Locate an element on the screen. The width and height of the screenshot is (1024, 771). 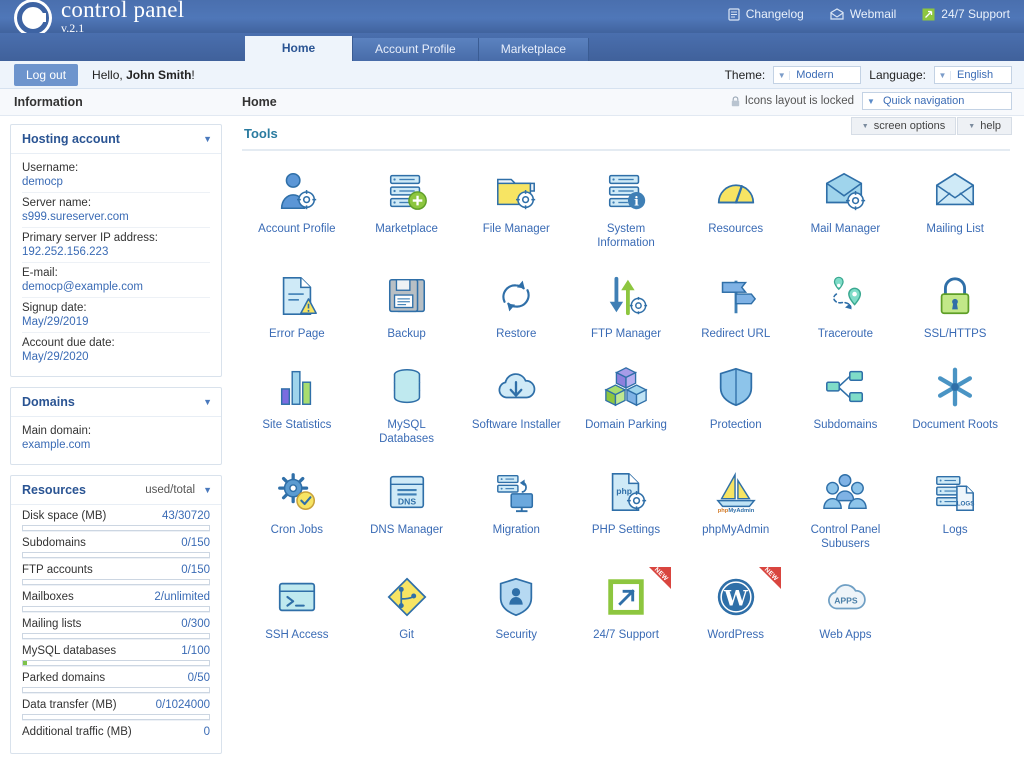
signpost-icon is located at coordinates (736, 296).